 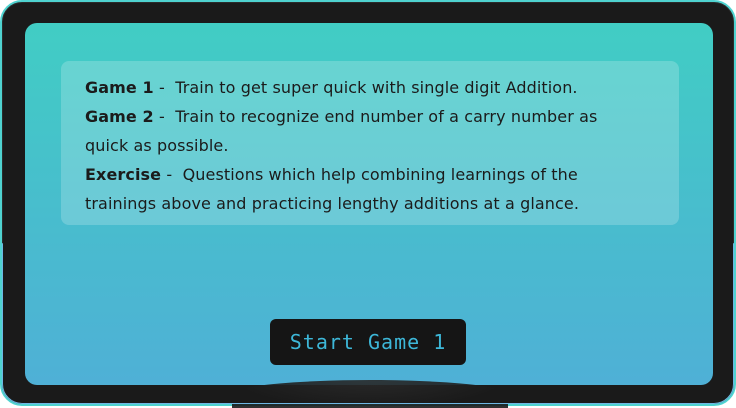 I want to click on game2-description-continued: quick as possible., so click(x=370, y=145).